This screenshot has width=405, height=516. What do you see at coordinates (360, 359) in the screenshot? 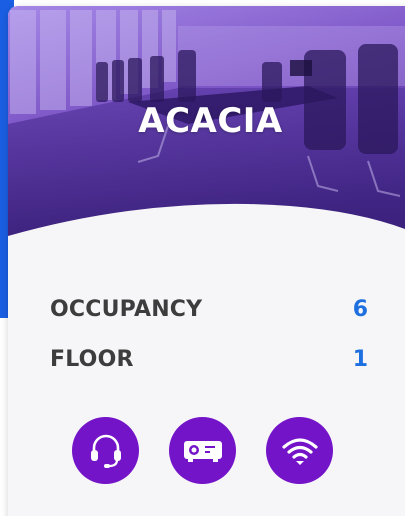
I see `floor-value: 1` at bounding box center [360, 359].